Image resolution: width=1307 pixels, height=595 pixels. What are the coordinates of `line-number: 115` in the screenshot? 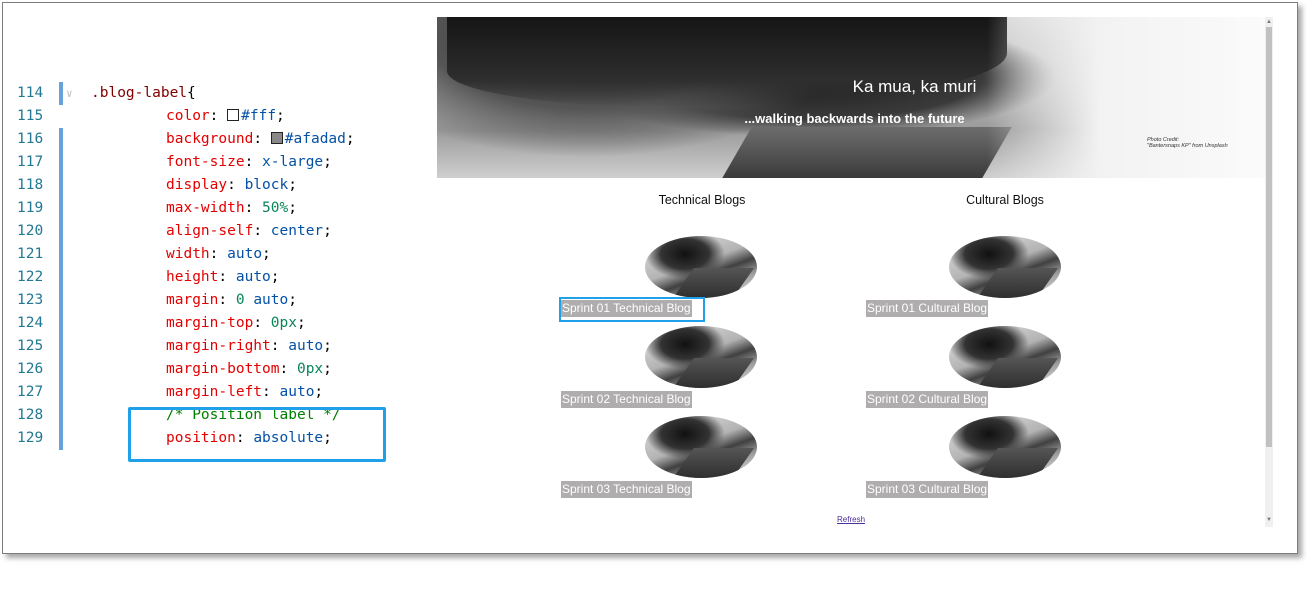 It's located at (30, 116).